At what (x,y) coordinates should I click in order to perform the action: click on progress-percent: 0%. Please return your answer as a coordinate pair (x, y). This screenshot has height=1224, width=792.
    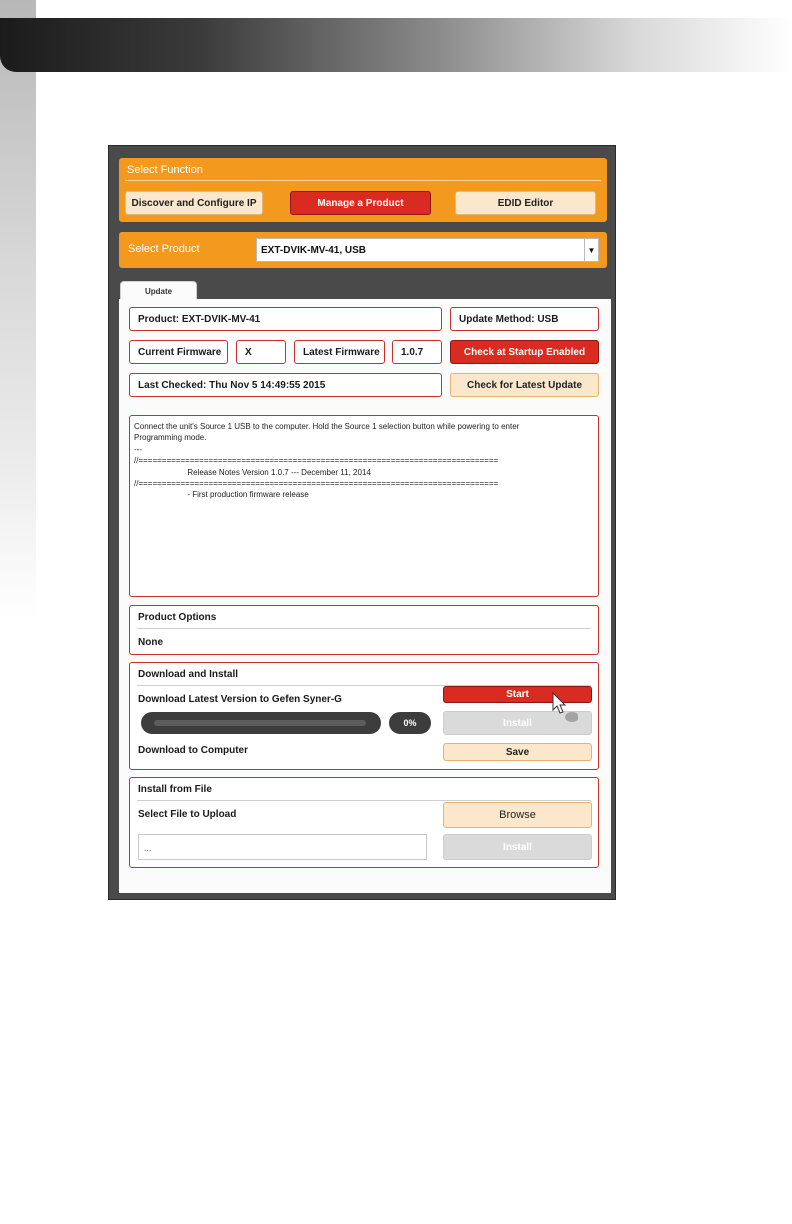
    Looking at the image, I should click on (410, 723).